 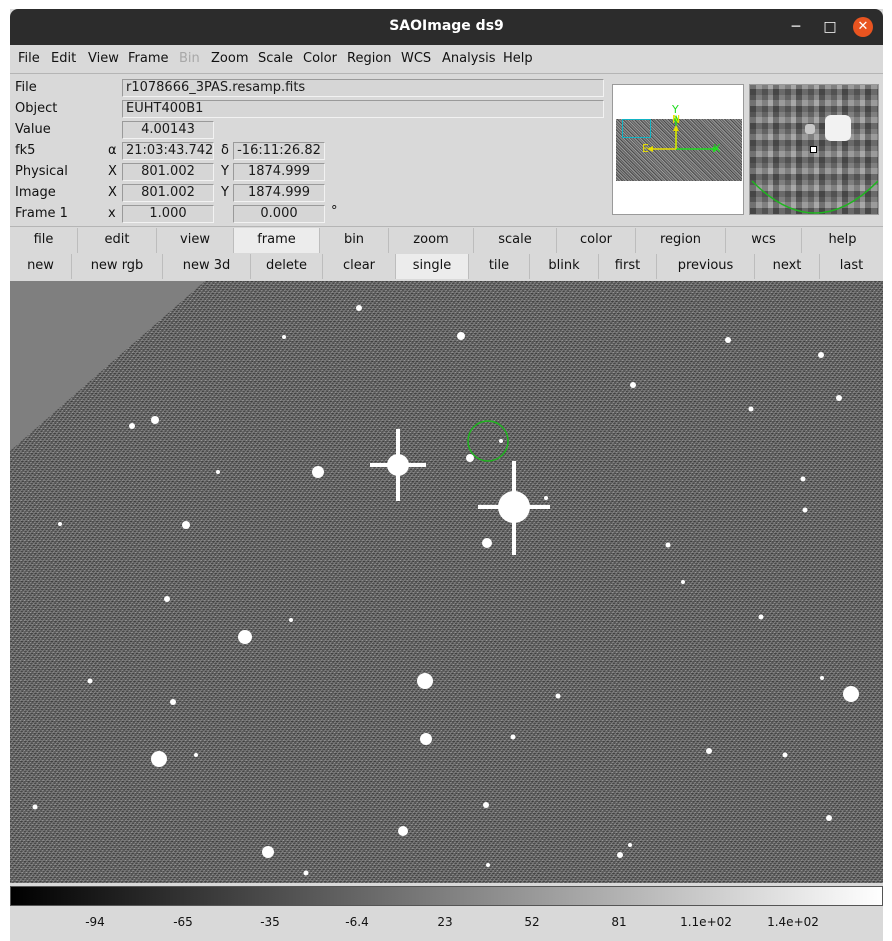 What do you see at coordinates (518, 58) in the screenshot?
I see `menu-help: Help` at bounding box center [518, 58].